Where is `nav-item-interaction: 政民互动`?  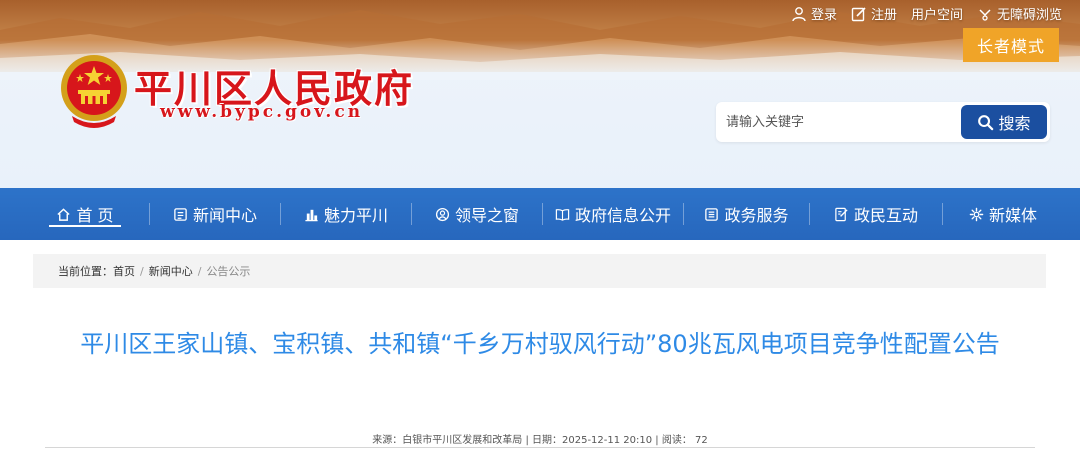 nav-item-interaction: 政民互动 is located at coordinates (876, 214).